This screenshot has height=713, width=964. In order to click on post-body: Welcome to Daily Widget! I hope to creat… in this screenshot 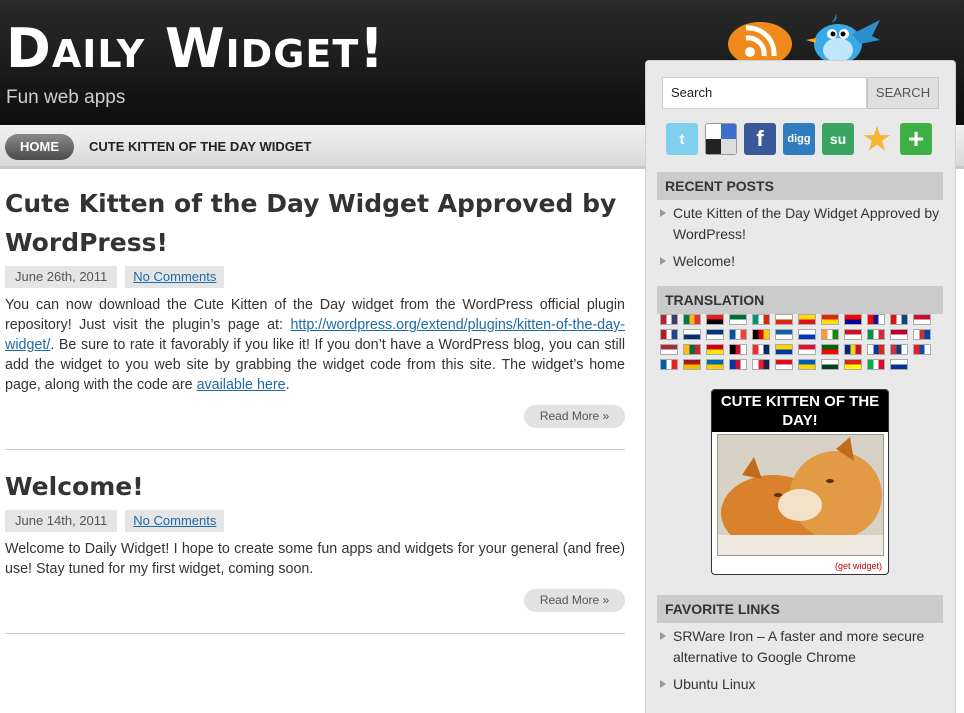, I will do `click(315, 559)`.